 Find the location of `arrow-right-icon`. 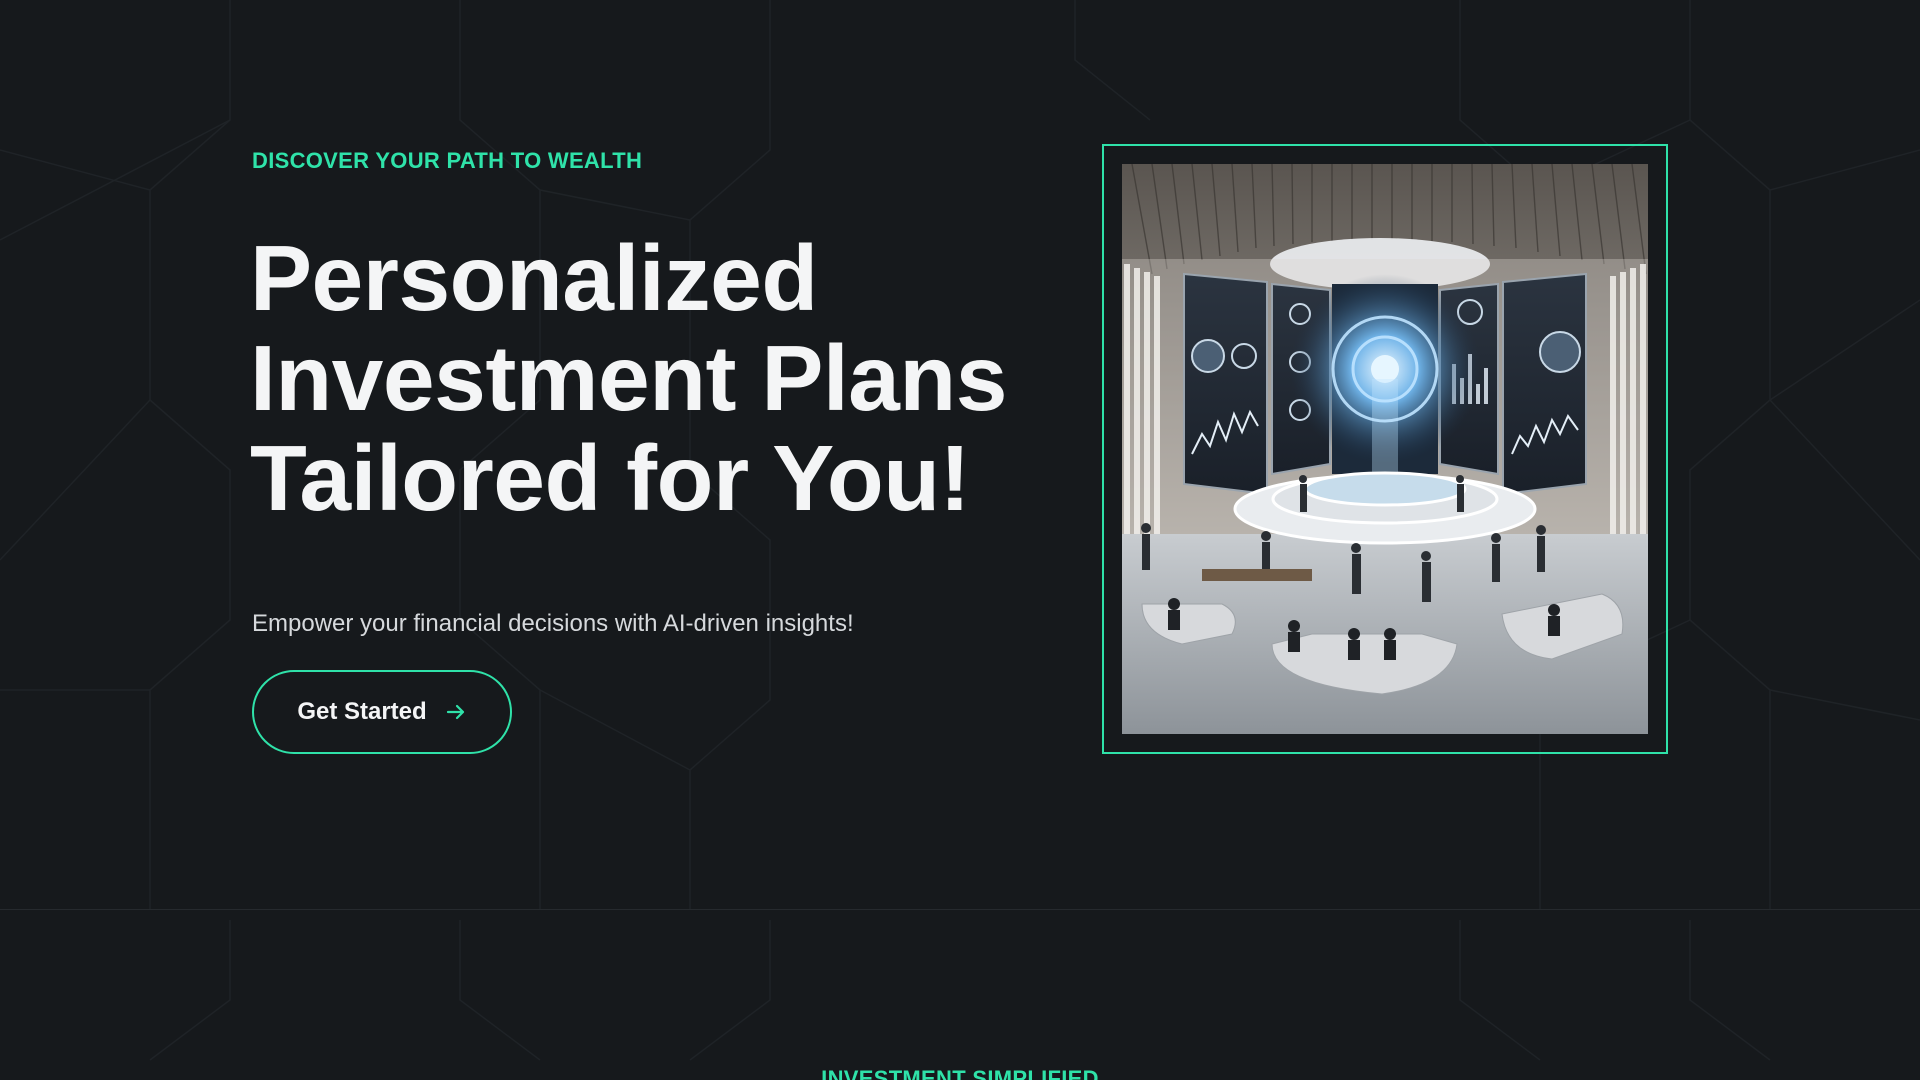

arrow-right-icon is located at coordinates (455, 712).